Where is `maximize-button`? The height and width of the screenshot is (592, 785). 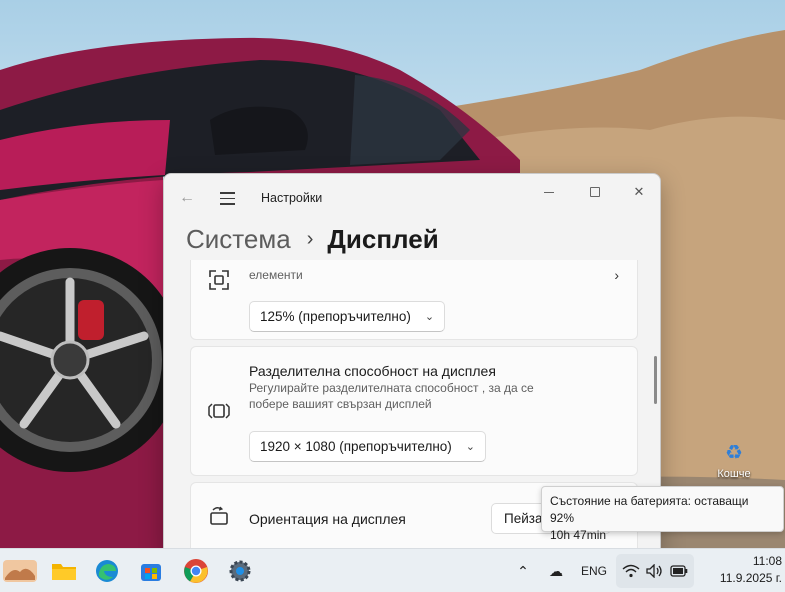
maximize-button is located at coordinates (595, 192).